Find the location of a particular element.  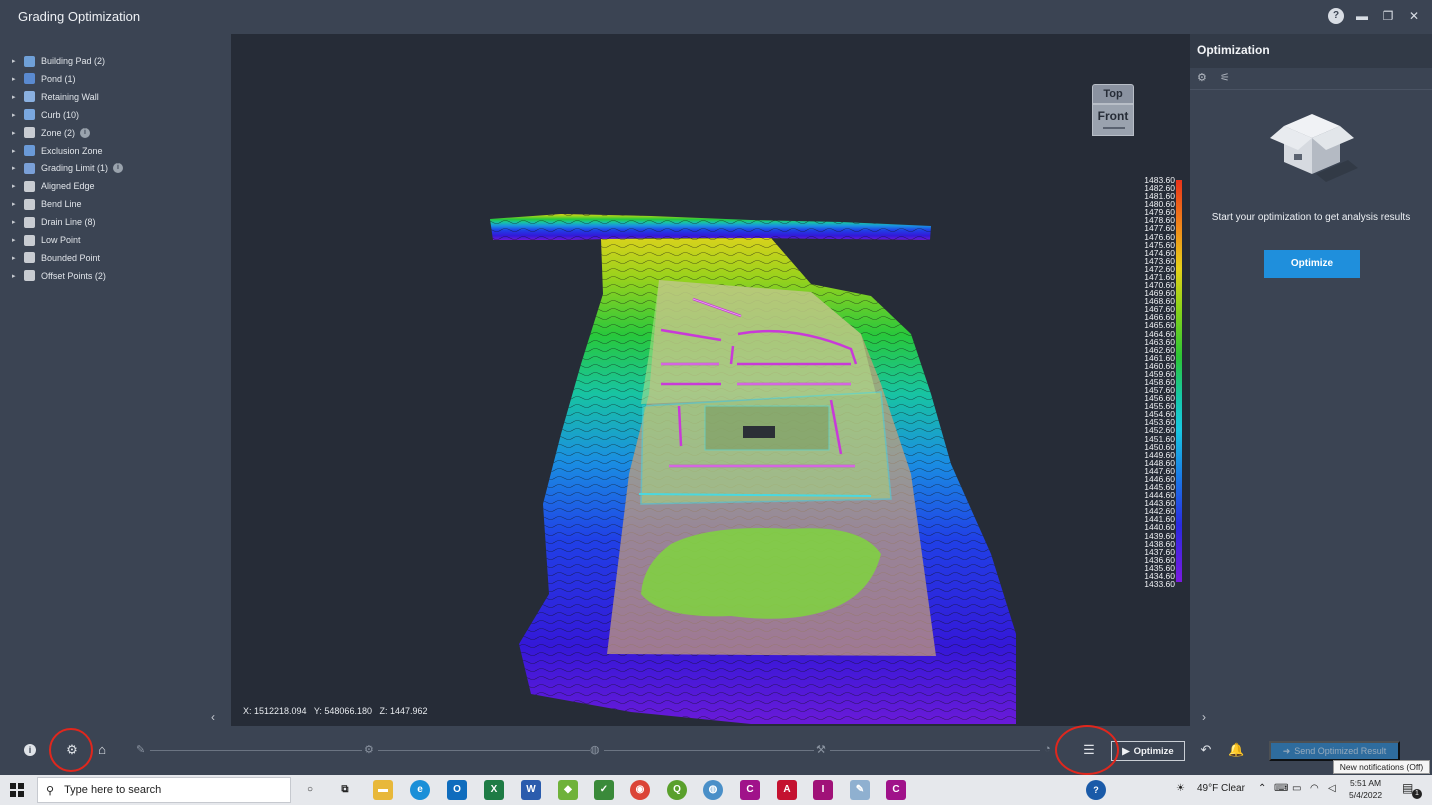

collapse-left-panel-icon: ‹ is located at coordinates (213, 717).